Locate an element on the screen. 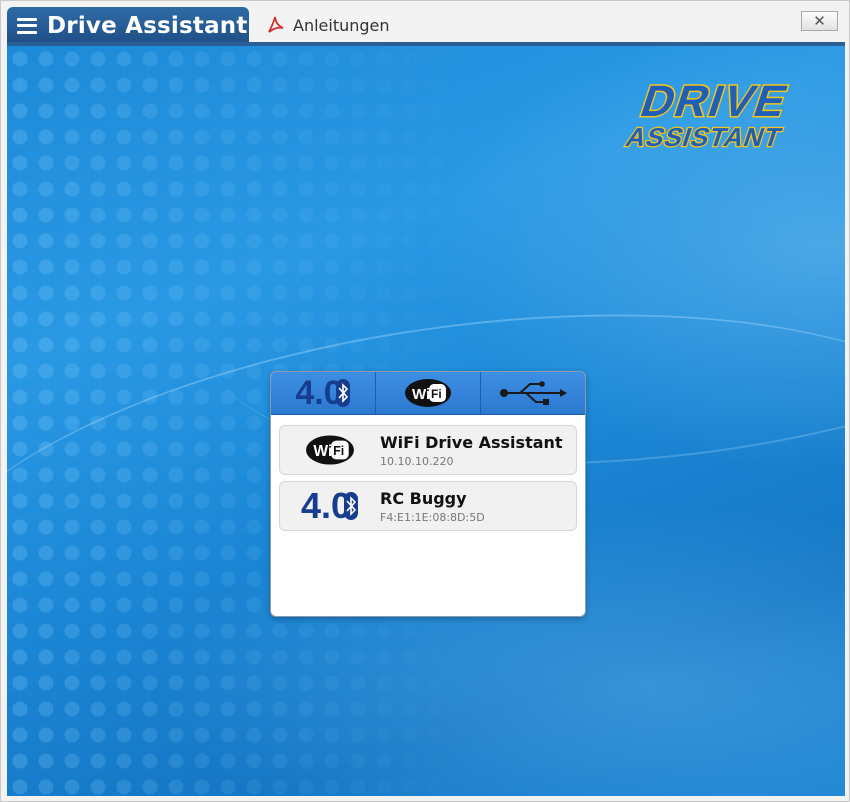 The height and width of the screenshot is (802, 850). close-button: ✕ is located at coordinates (819, 21).